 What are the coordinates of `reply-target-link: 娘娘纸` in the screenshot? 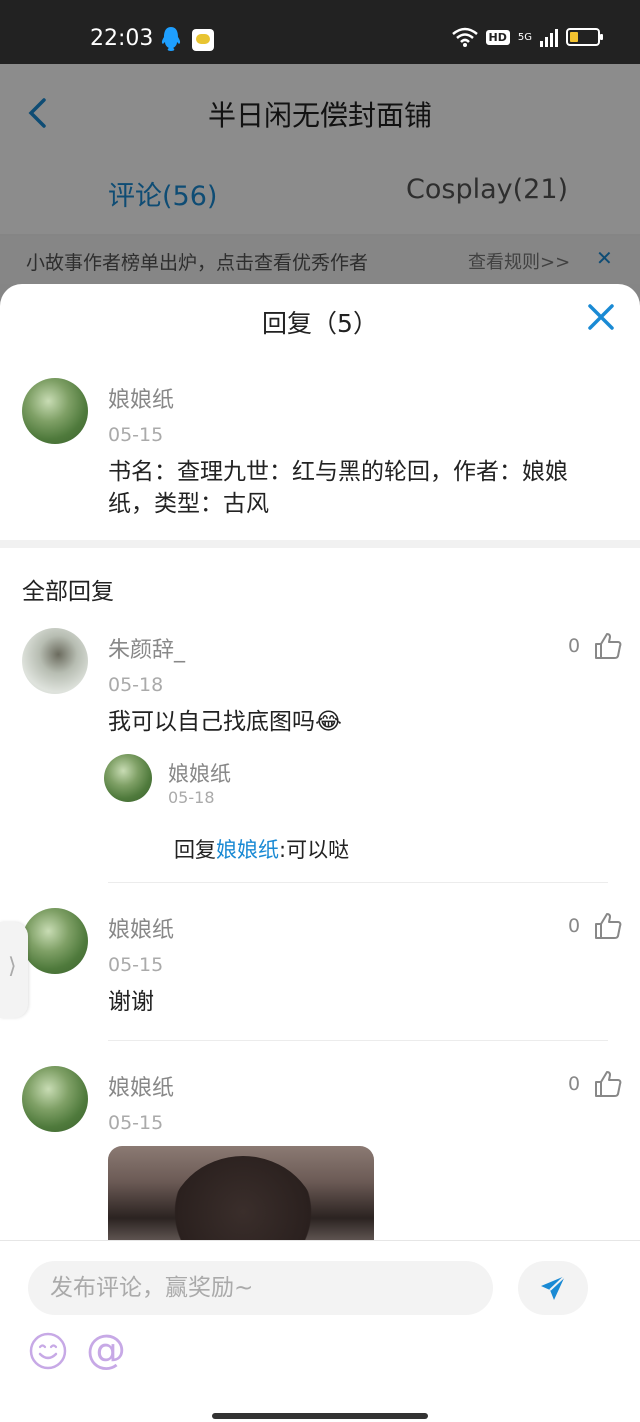 It's located at (247, 850).